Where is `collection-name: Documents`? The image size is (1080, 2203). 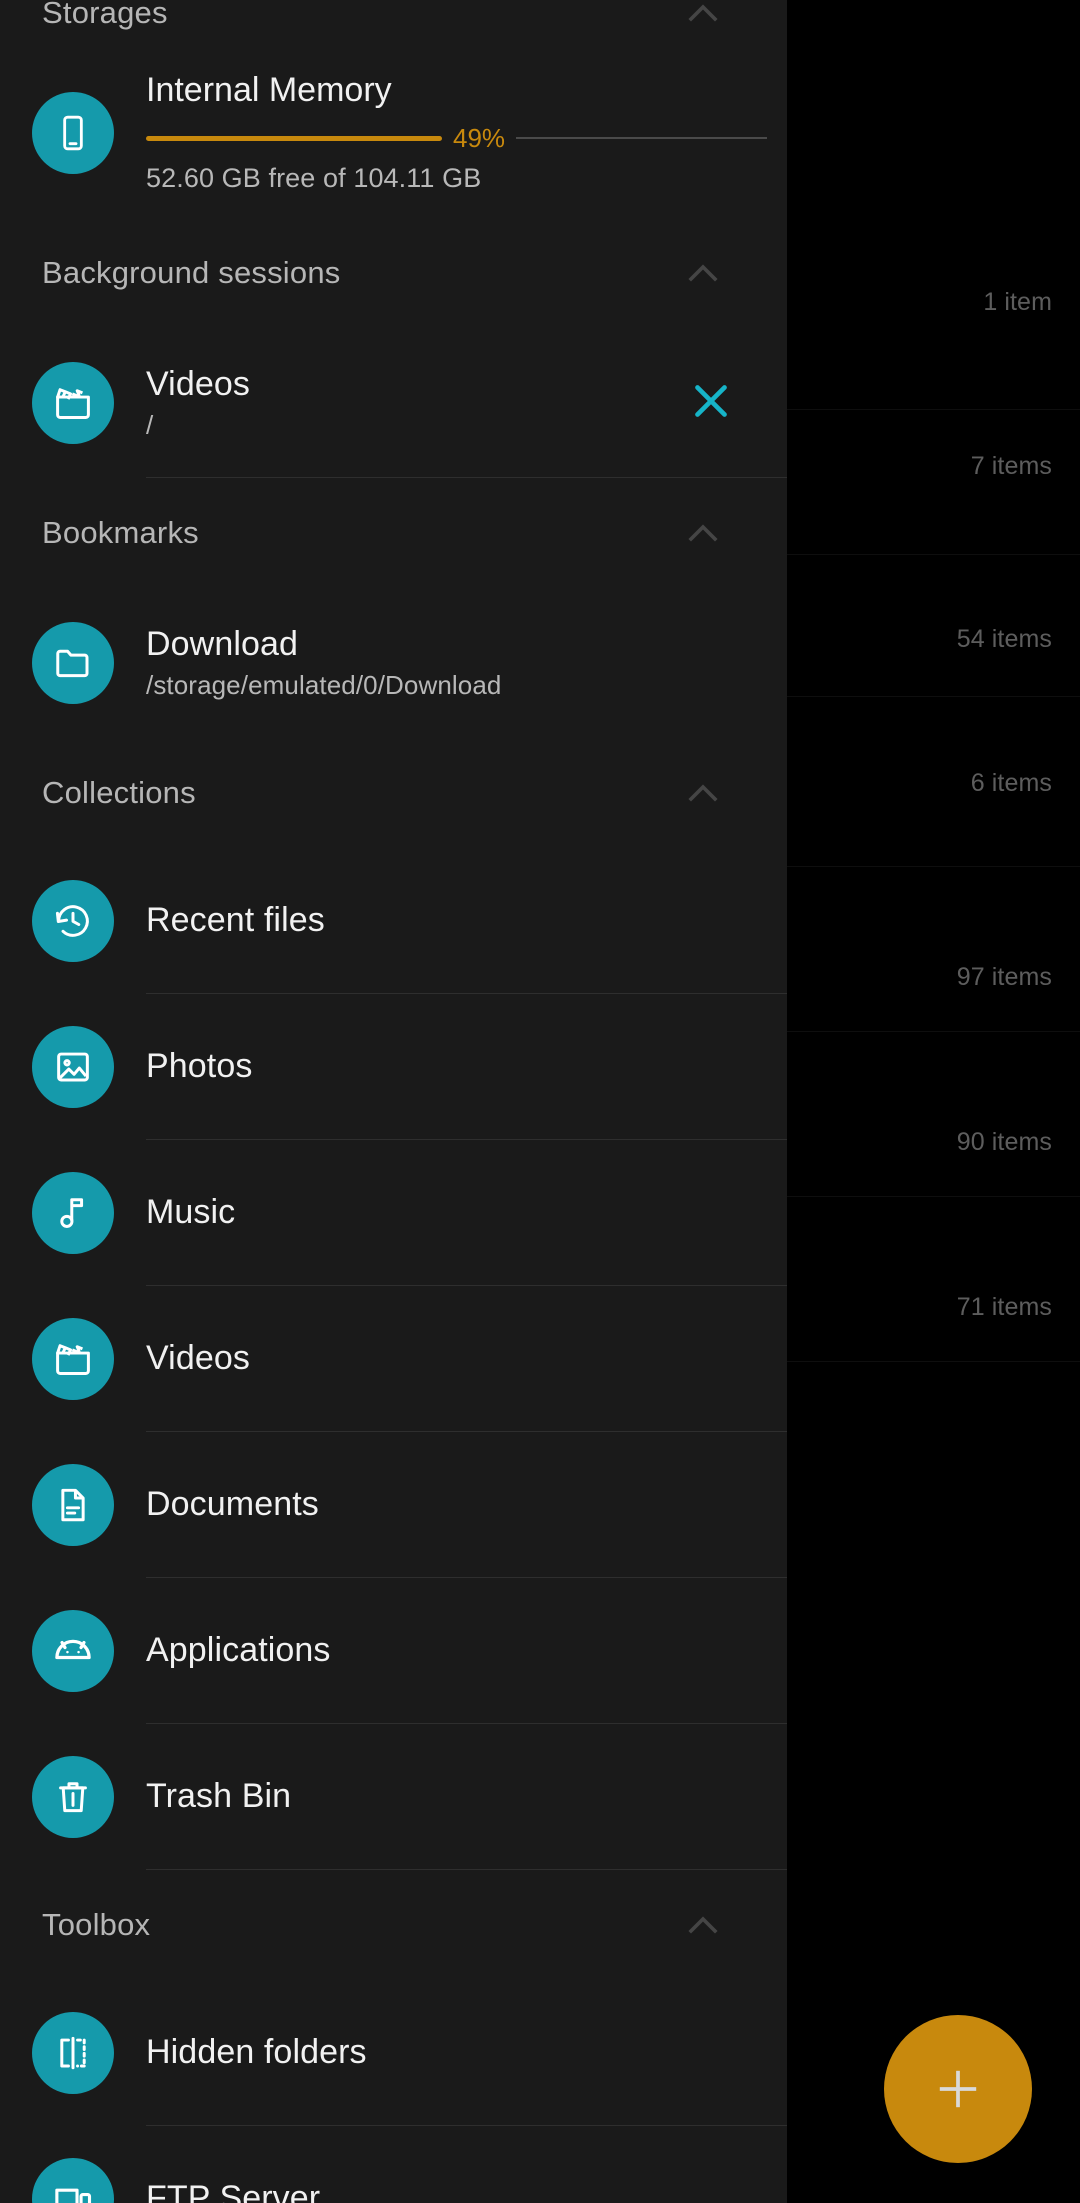 collection-name: Documents is located at coordinates (232, 1504).